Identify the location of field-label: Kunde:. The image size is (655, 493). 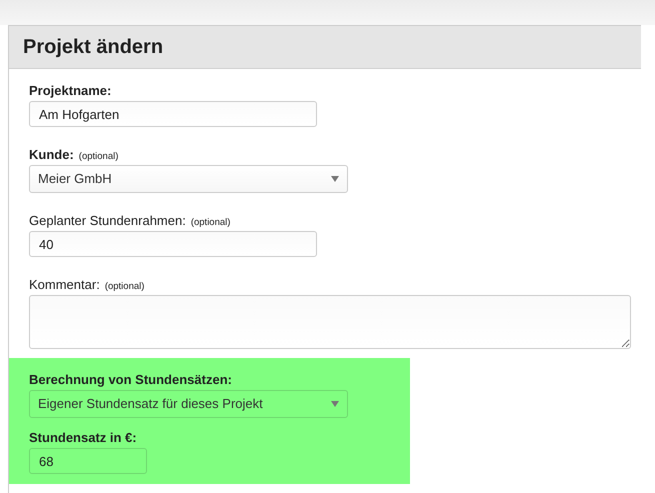
(51, 154).